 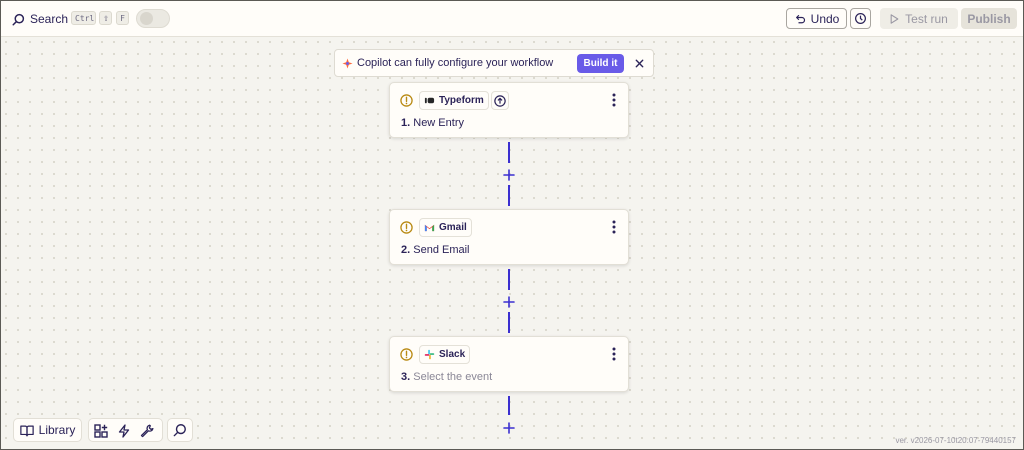 What do you see at coordinates (926, 18) in the screenshot?
I see `test-run-label: Test run` at bounding box center [926, 18].